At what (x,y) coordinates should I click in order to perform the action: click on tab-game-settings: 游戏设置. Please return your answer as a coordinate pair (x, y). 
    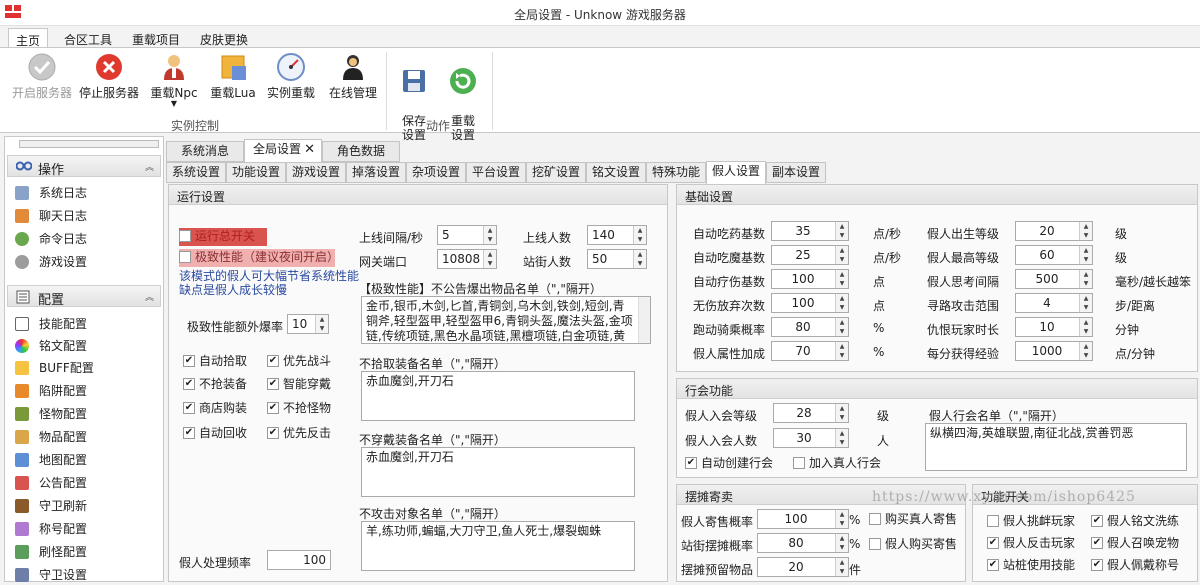
    Looking at the image, I should click on (316, 172).